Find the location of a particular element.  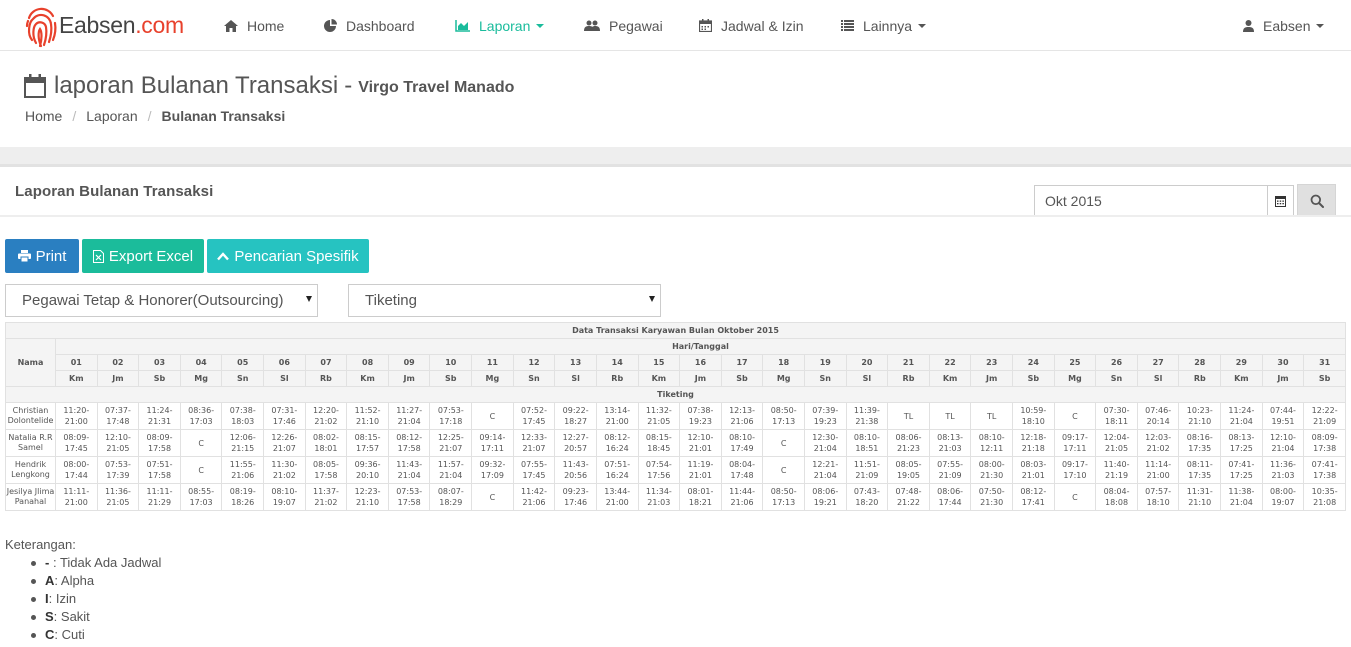

date-header: 13 is located at coordinates (575, 362).